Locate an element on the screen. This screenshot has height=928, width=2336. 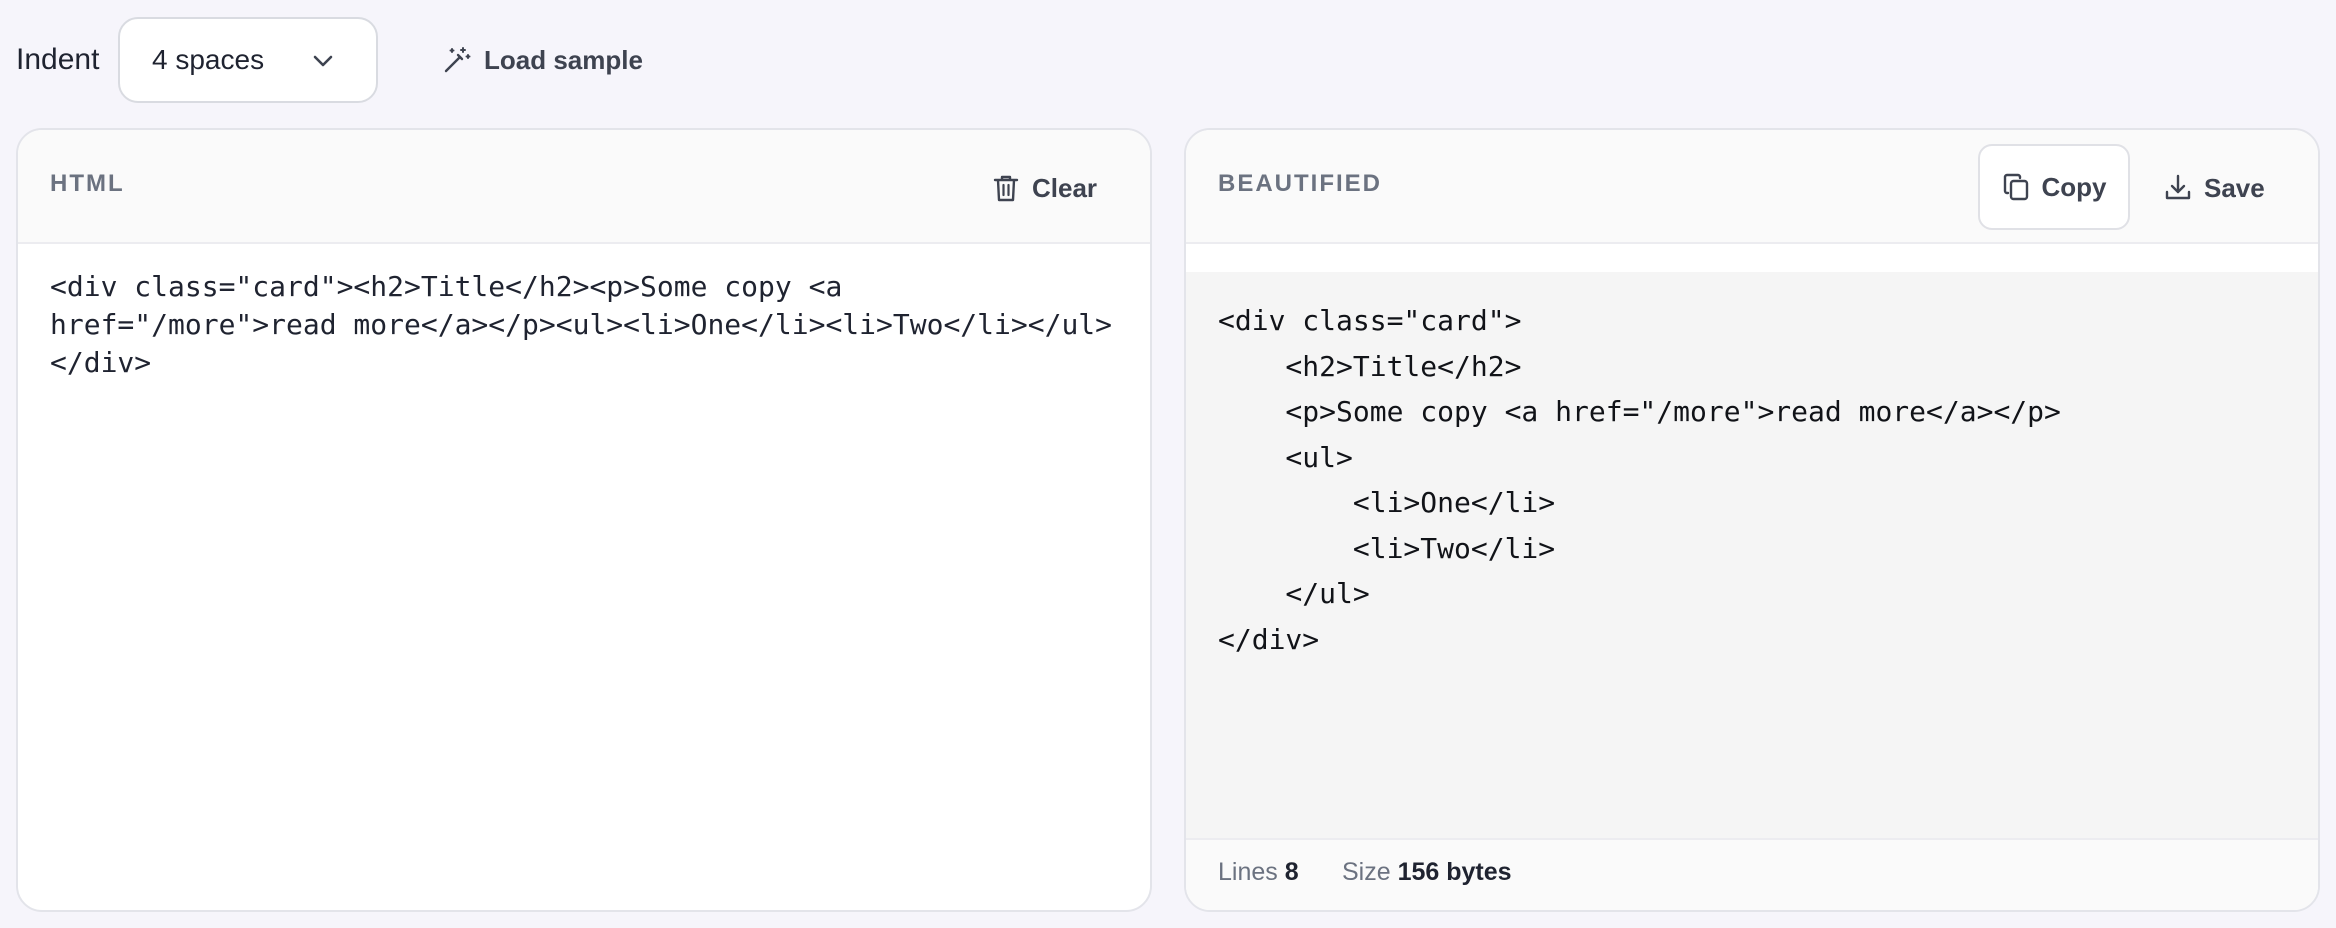
indent-select-value: 4 spaces is located at coordinates (208, 59).